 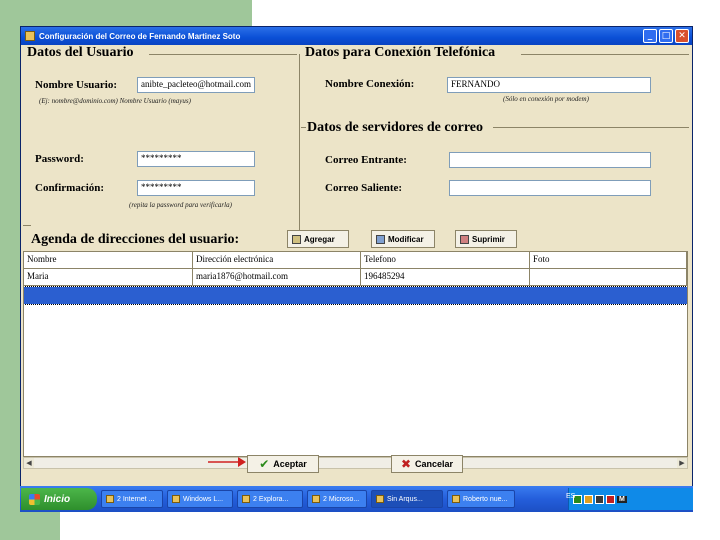 I want to click on agregar-label: Agregar, so click(x=319, y=239).